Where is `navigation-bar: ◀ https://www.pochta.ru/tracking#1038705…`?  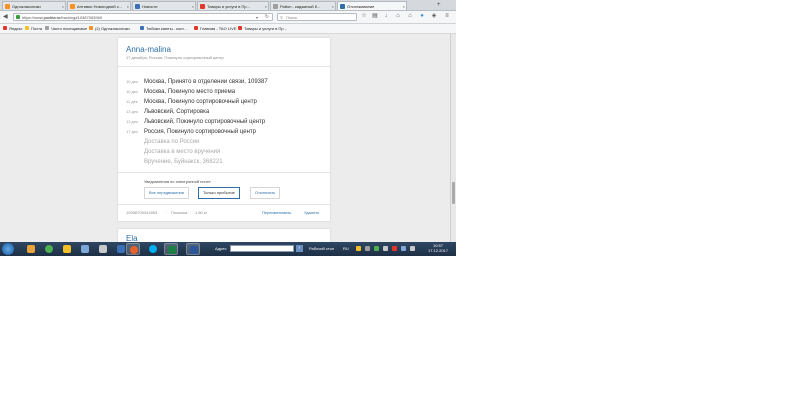
navigation-bar: ◀ https://www.pochta.ru/tracking#1038705… is located at coordinates (228, 17).